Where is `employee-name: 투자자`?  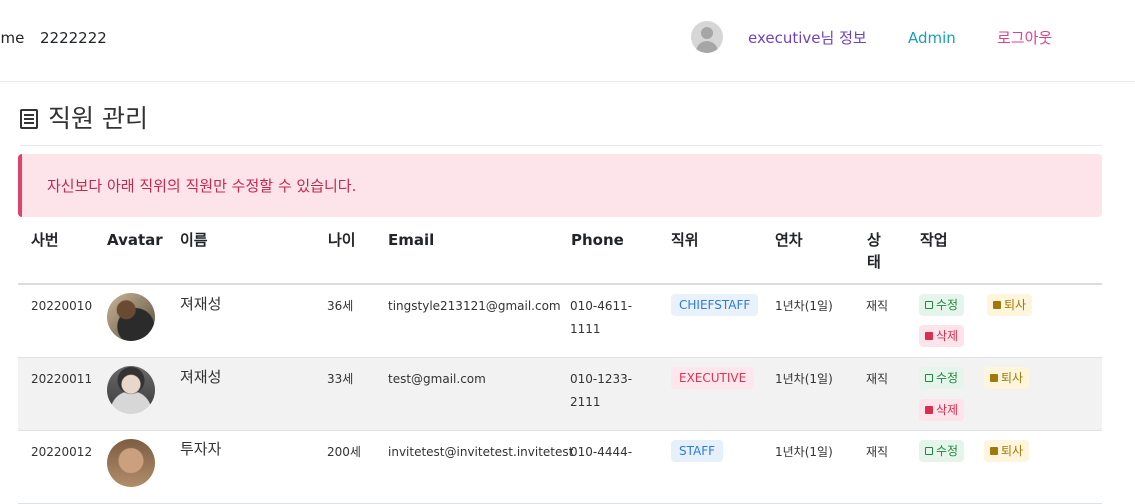
employee-name: 투자자 is located at coordinates (201, 449).